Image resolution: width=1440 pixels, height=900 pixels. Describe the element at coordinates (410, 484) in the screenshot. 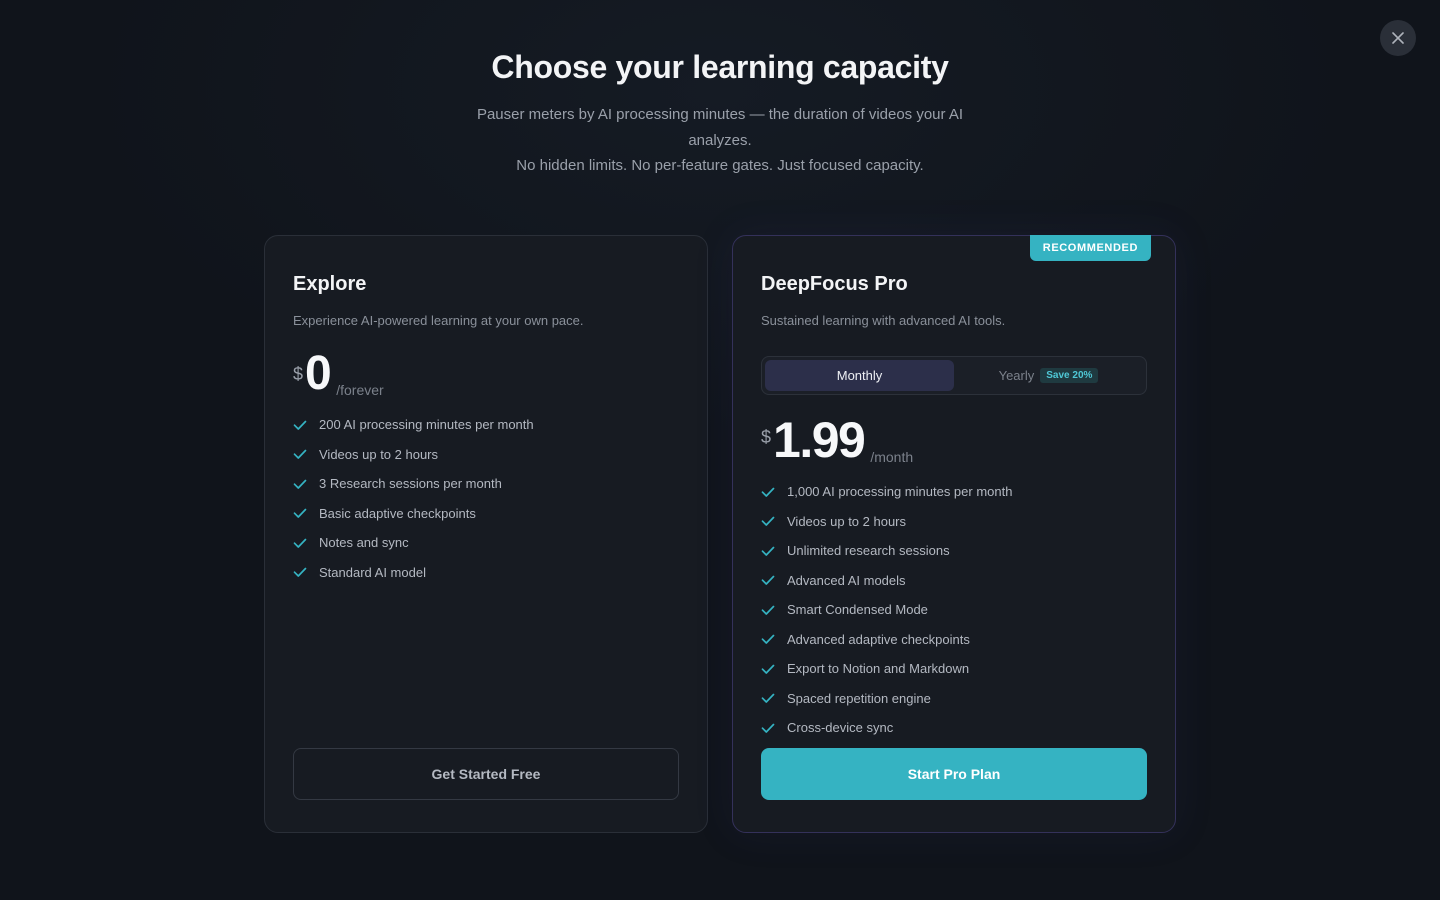

I see `feature-label: 3 Research sessions per month` at that location.